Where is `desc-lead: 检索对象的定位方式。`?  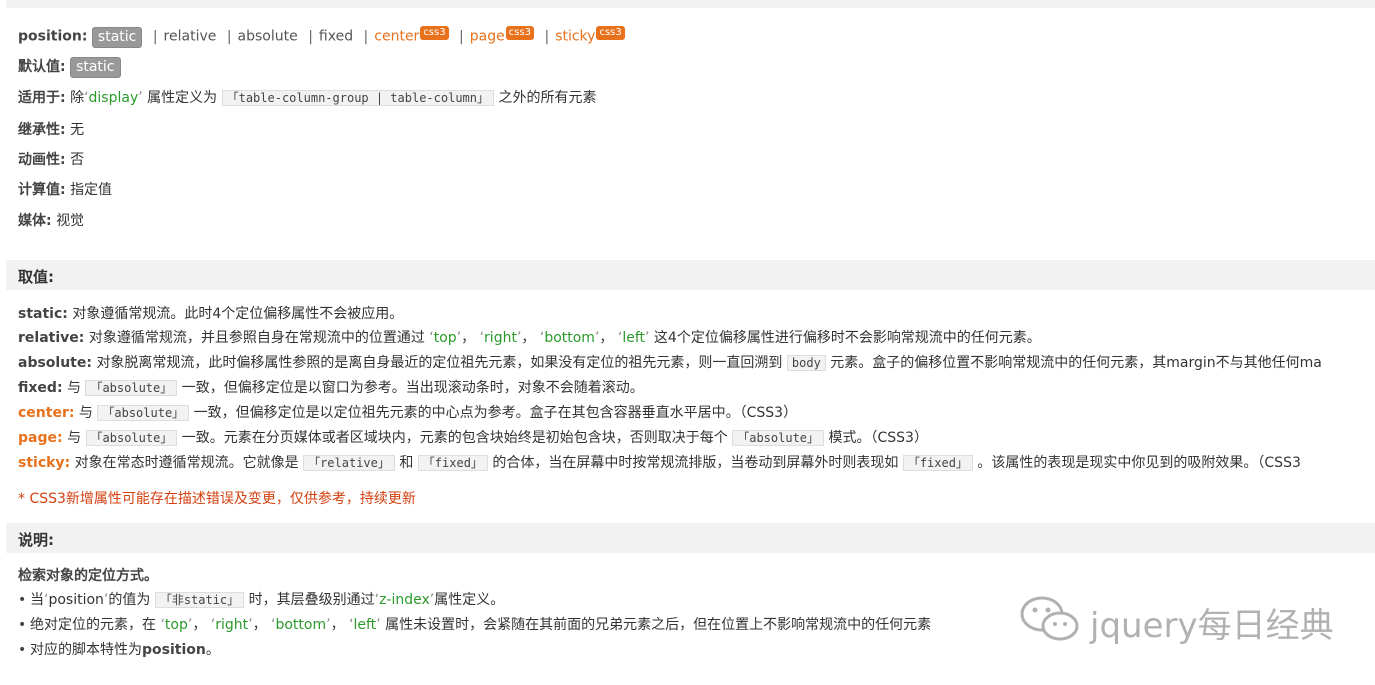 desc-lead: 检索对象的定位方式。 is located at coordinates (88, 576).